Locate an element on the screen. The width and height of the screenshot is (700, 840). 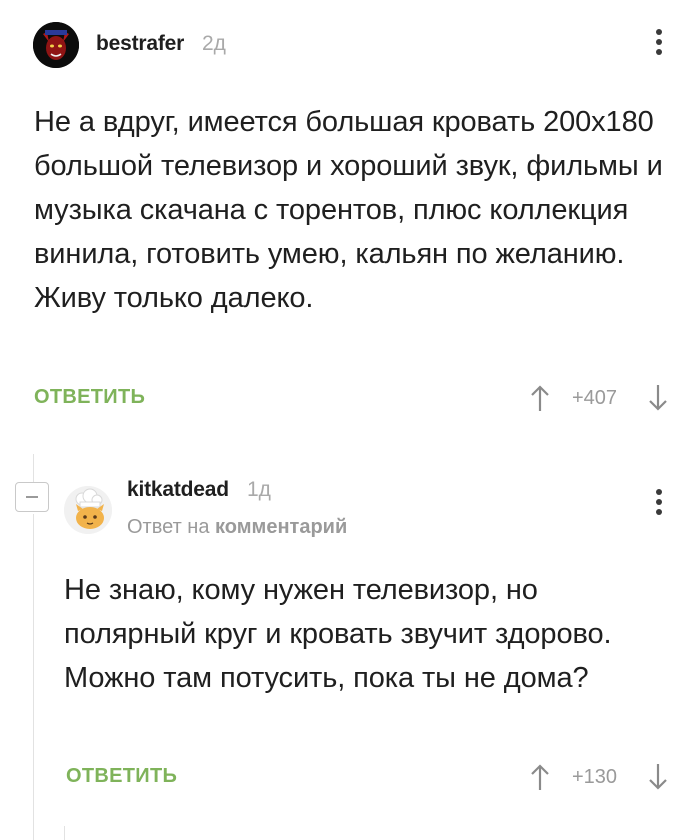
comment-time: 1д is located at coordinates (259, 489).